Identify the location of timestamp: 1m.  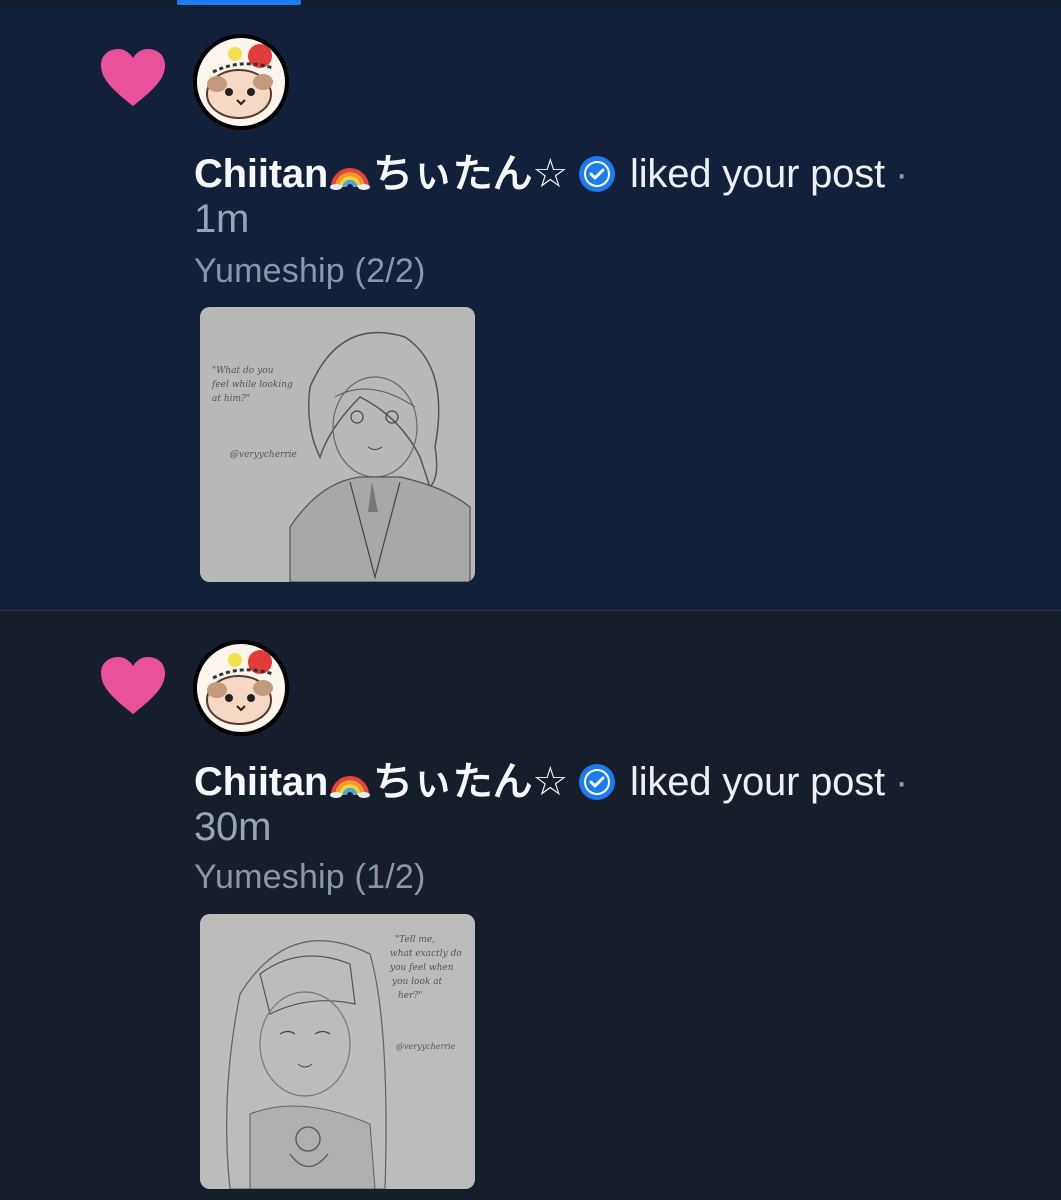
(222, 219).